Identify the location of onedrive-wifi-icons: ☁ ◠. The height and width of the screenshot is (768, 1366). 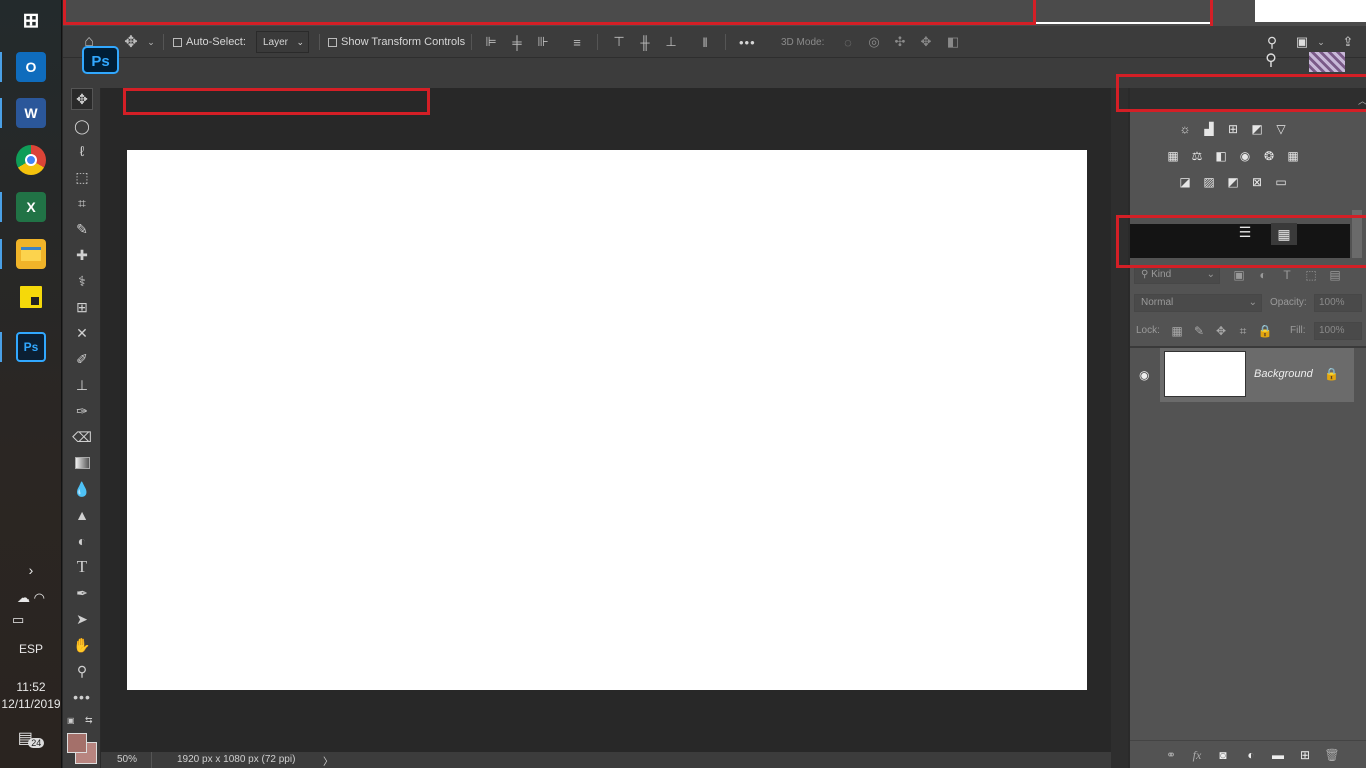
(31, 598).